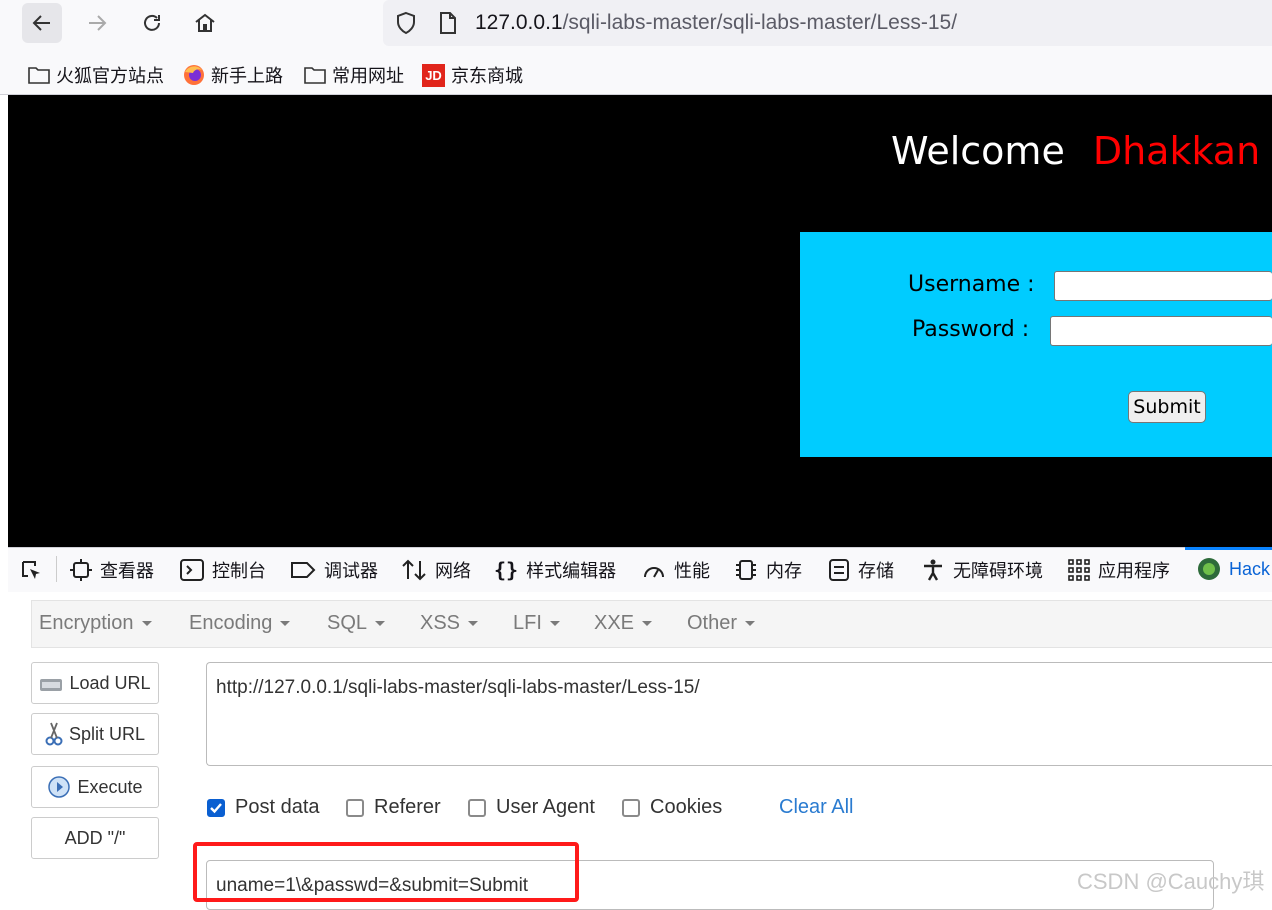 This screenshot has height=910, width=1272. I want to click on welcome-text: Welcome, so click(978, 151).